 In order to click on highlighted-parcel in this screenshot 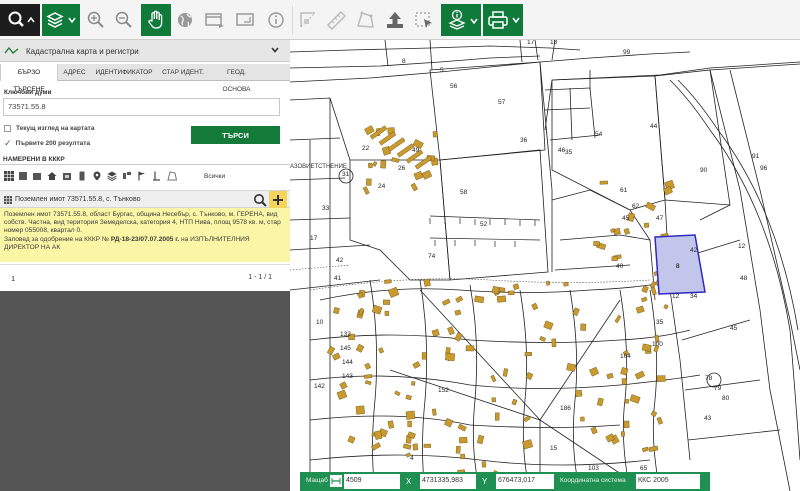, I will do `click(680, 264)`.